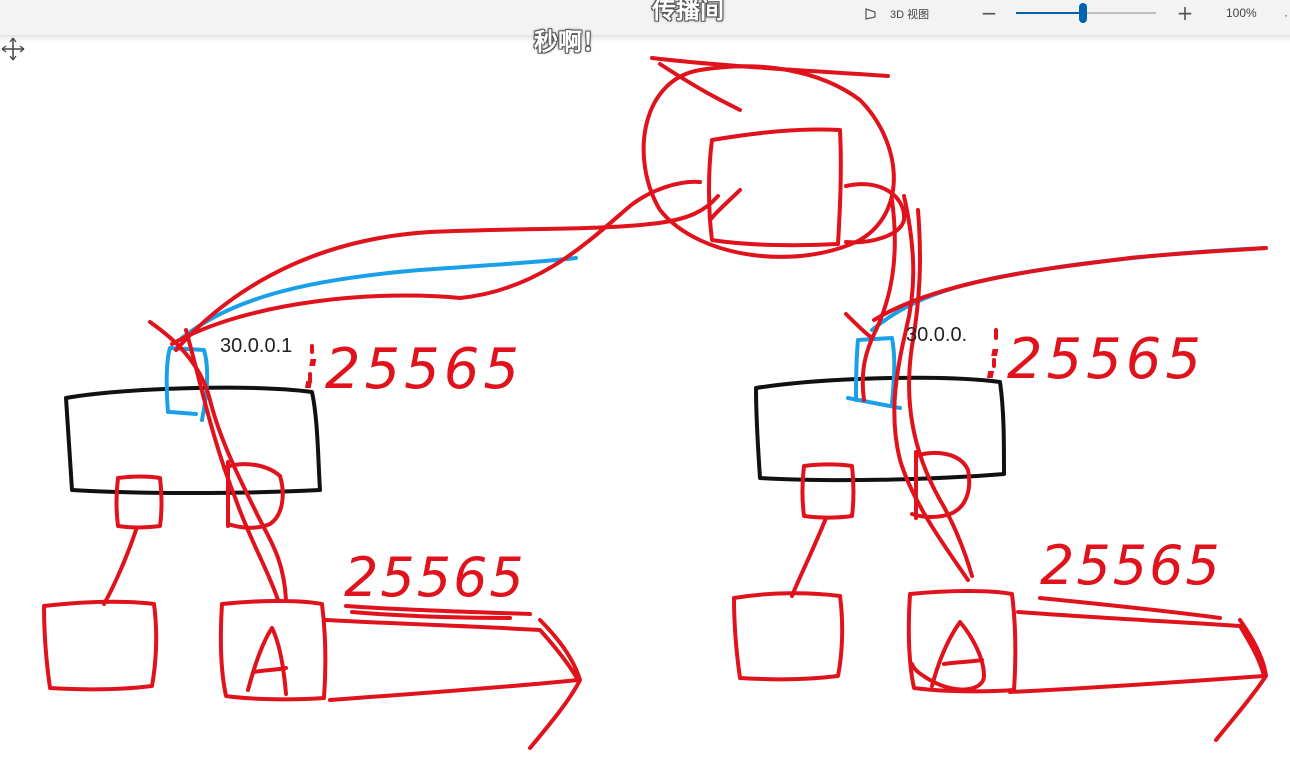 The width and height of the screenshot is (1290, 766). What do you see at coordinates (645, 18) in the screenshot?
I see `top-toolbar: 3D 视图 − + 100% ·` at bounding box center [645, 18].